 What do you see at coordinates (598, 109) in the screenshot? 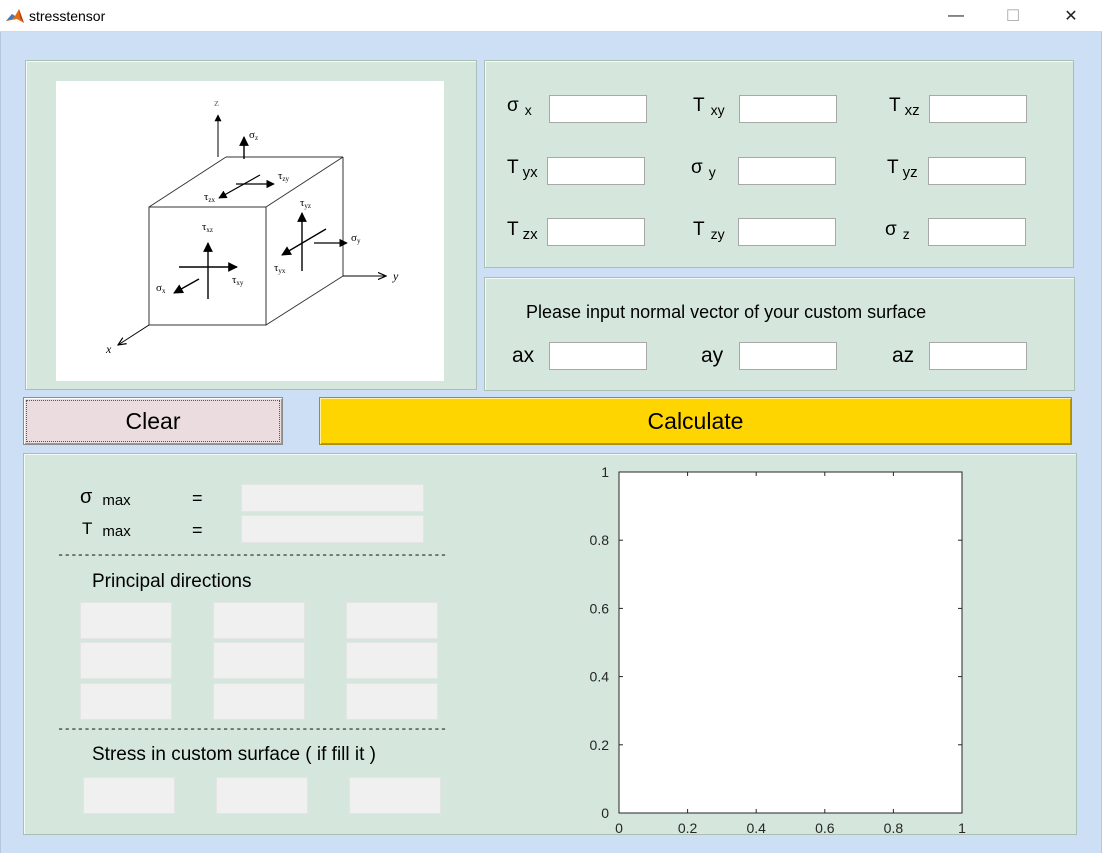
I see `sigma-x-input` at bounding box center [598, 109].